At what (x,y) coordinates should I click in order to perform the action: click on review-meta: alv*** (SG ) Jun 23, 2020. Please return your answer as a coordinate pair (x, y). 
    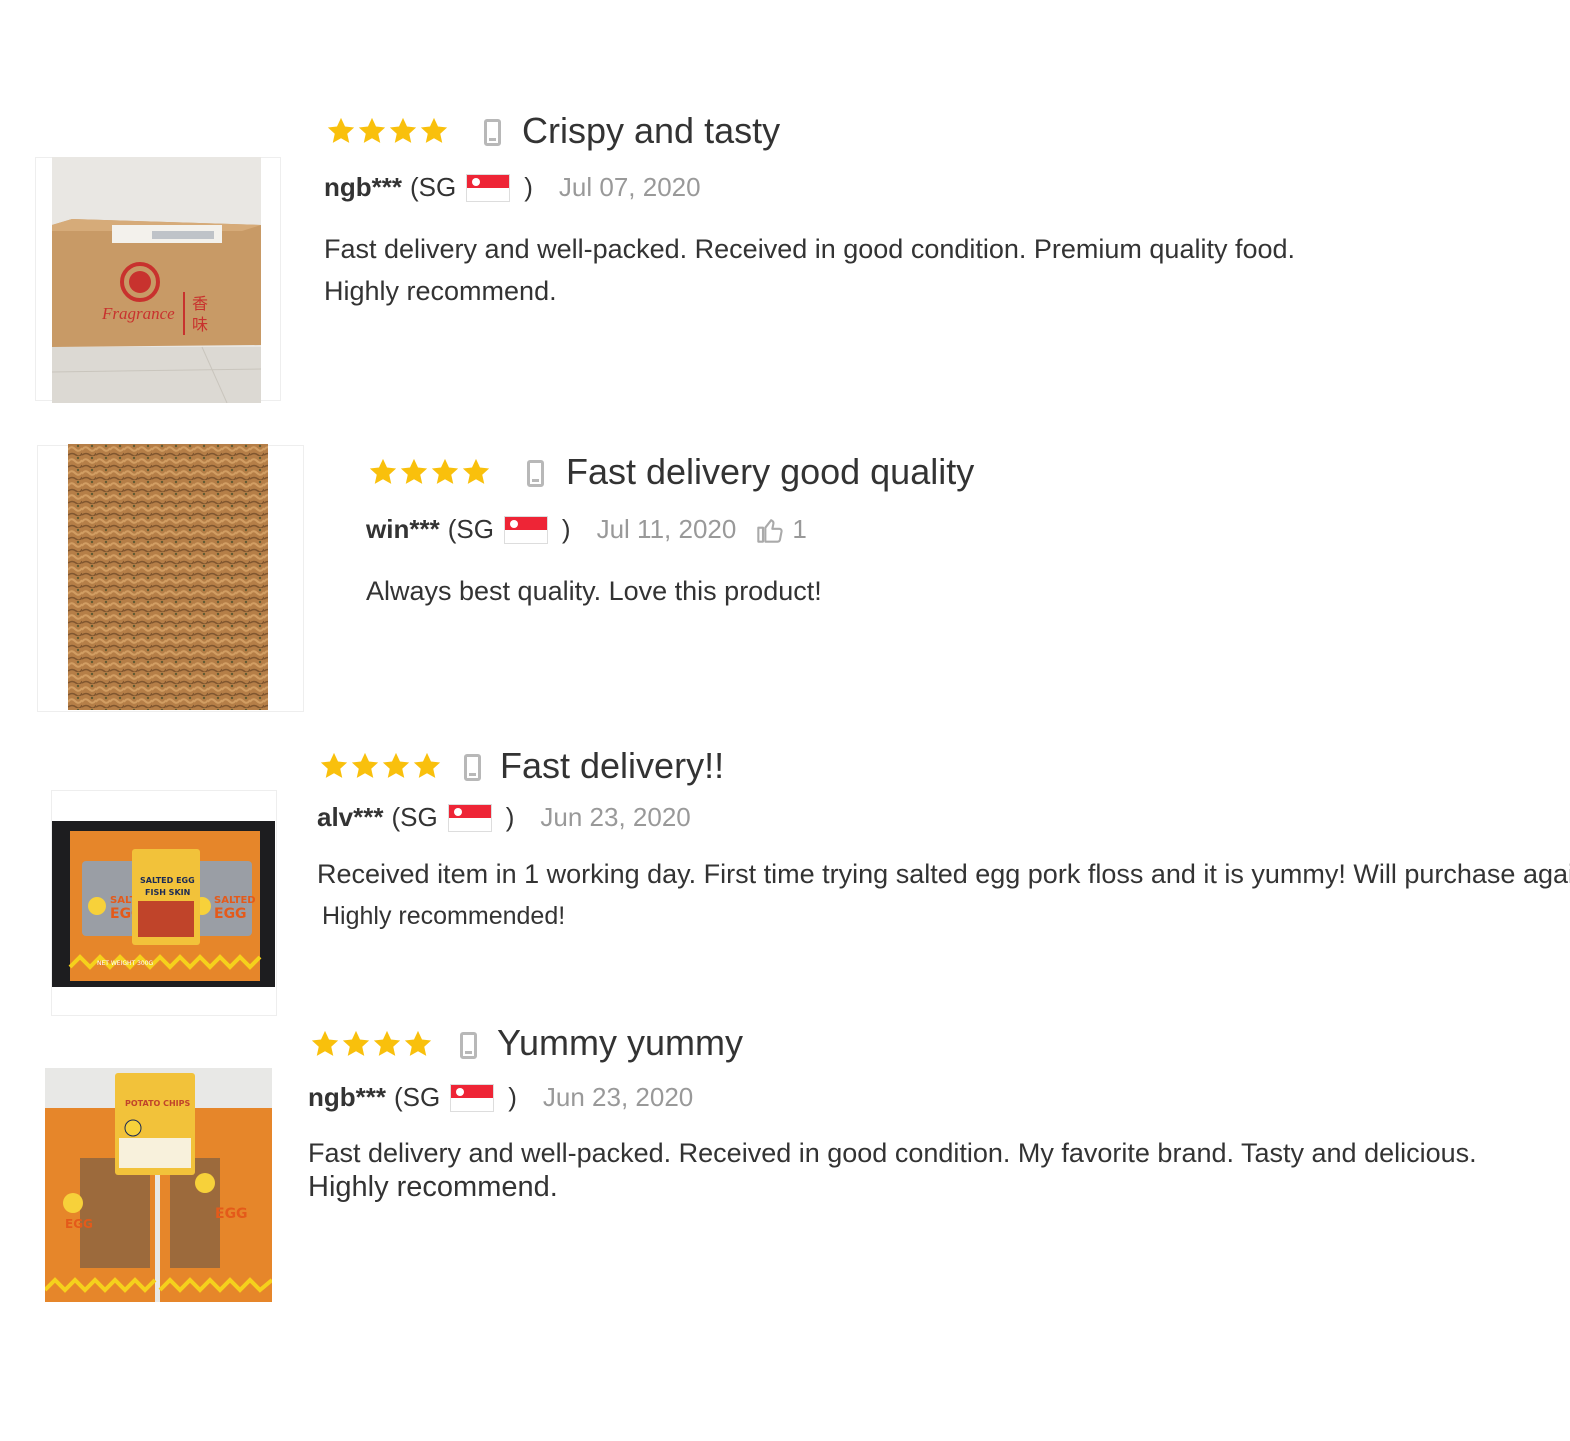
    Looking at the image, I should click on (504, 817).